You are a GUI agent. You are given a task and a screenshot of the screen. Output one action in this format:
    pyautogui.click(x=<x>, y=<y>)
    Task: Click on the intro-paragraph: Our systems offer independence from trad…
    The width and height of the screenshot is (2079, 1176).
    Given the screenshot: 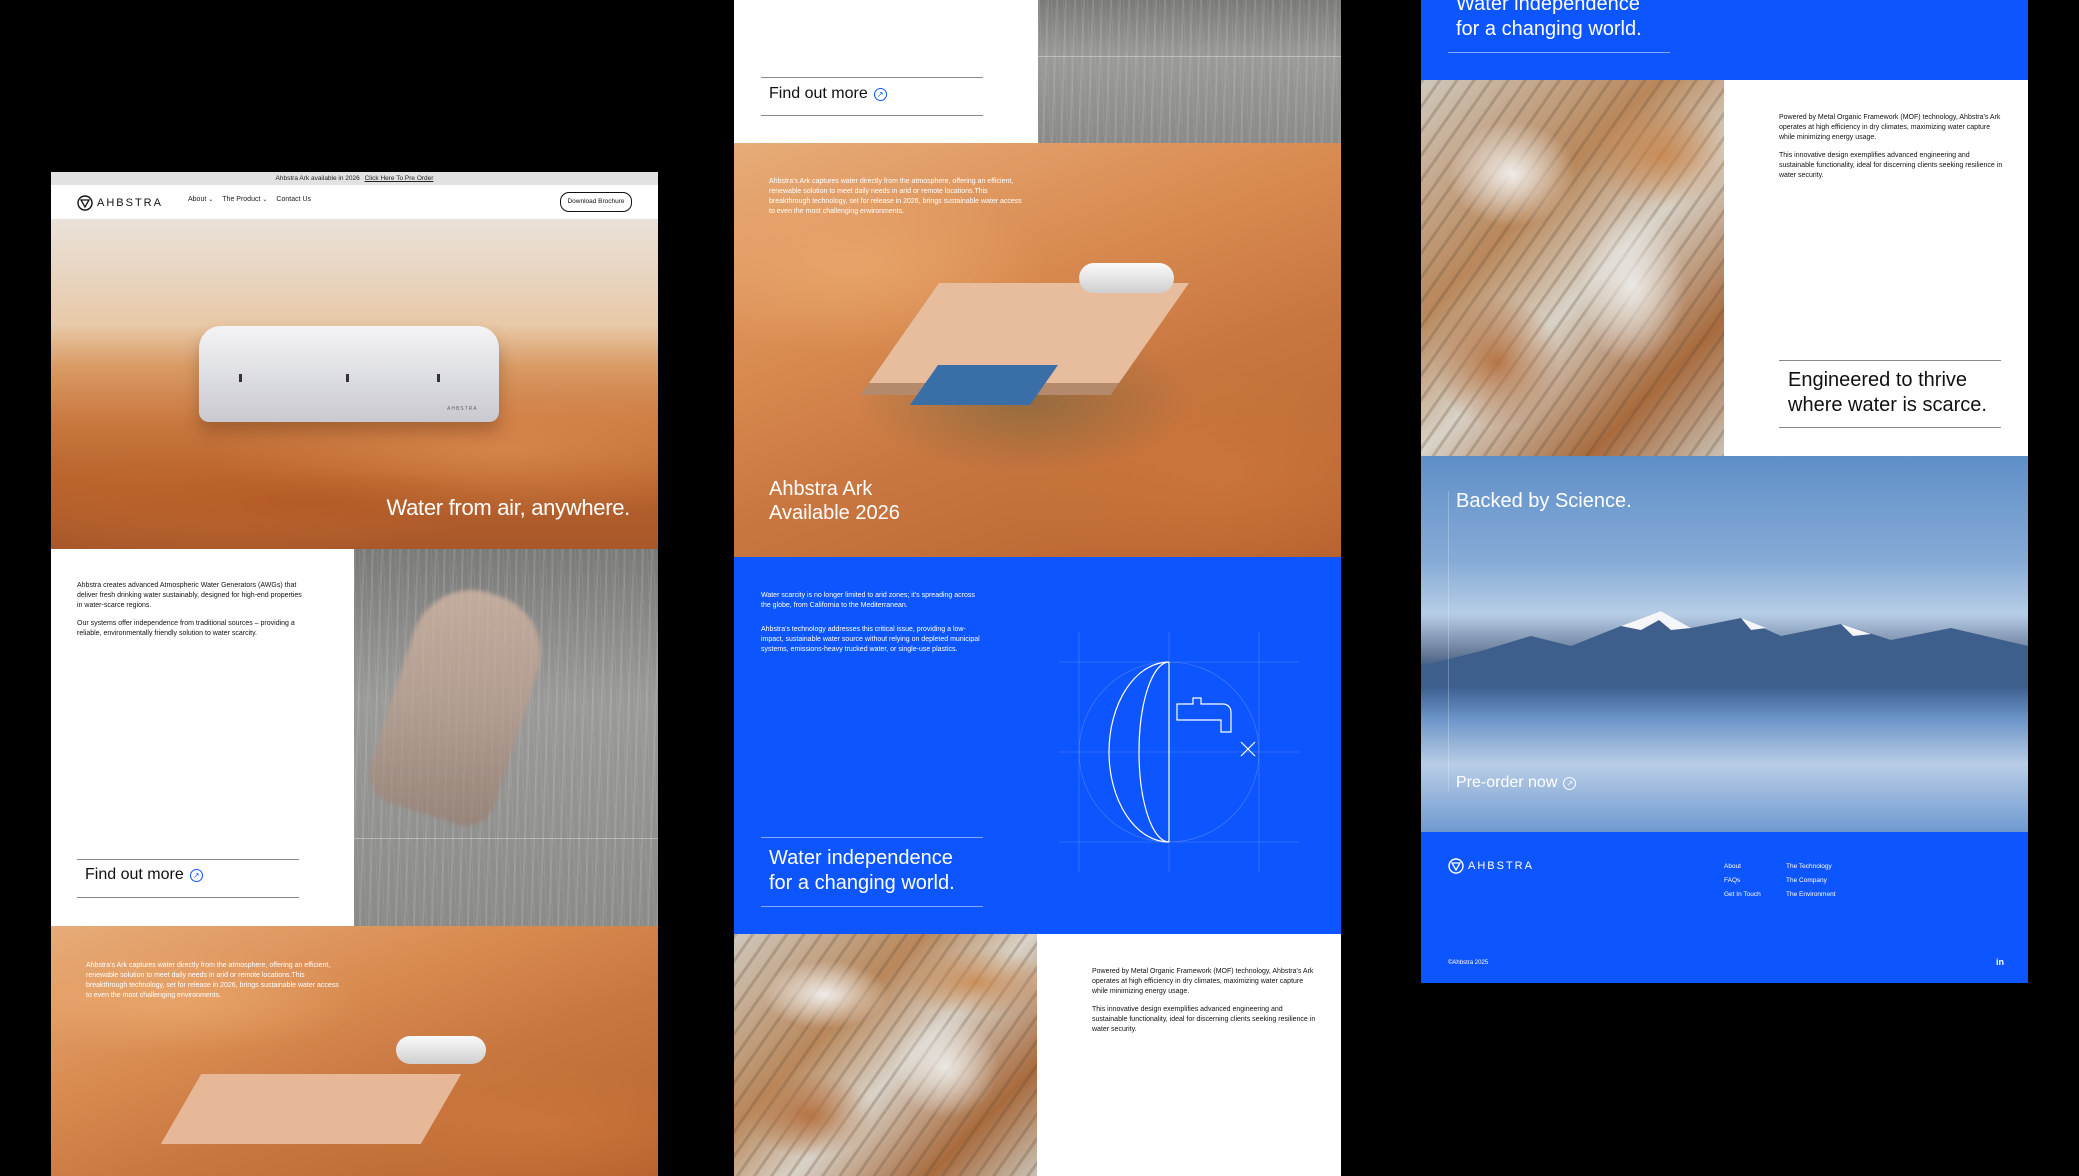 What is the action you would take?
    pyautogui.click(x=186, y=628)
    